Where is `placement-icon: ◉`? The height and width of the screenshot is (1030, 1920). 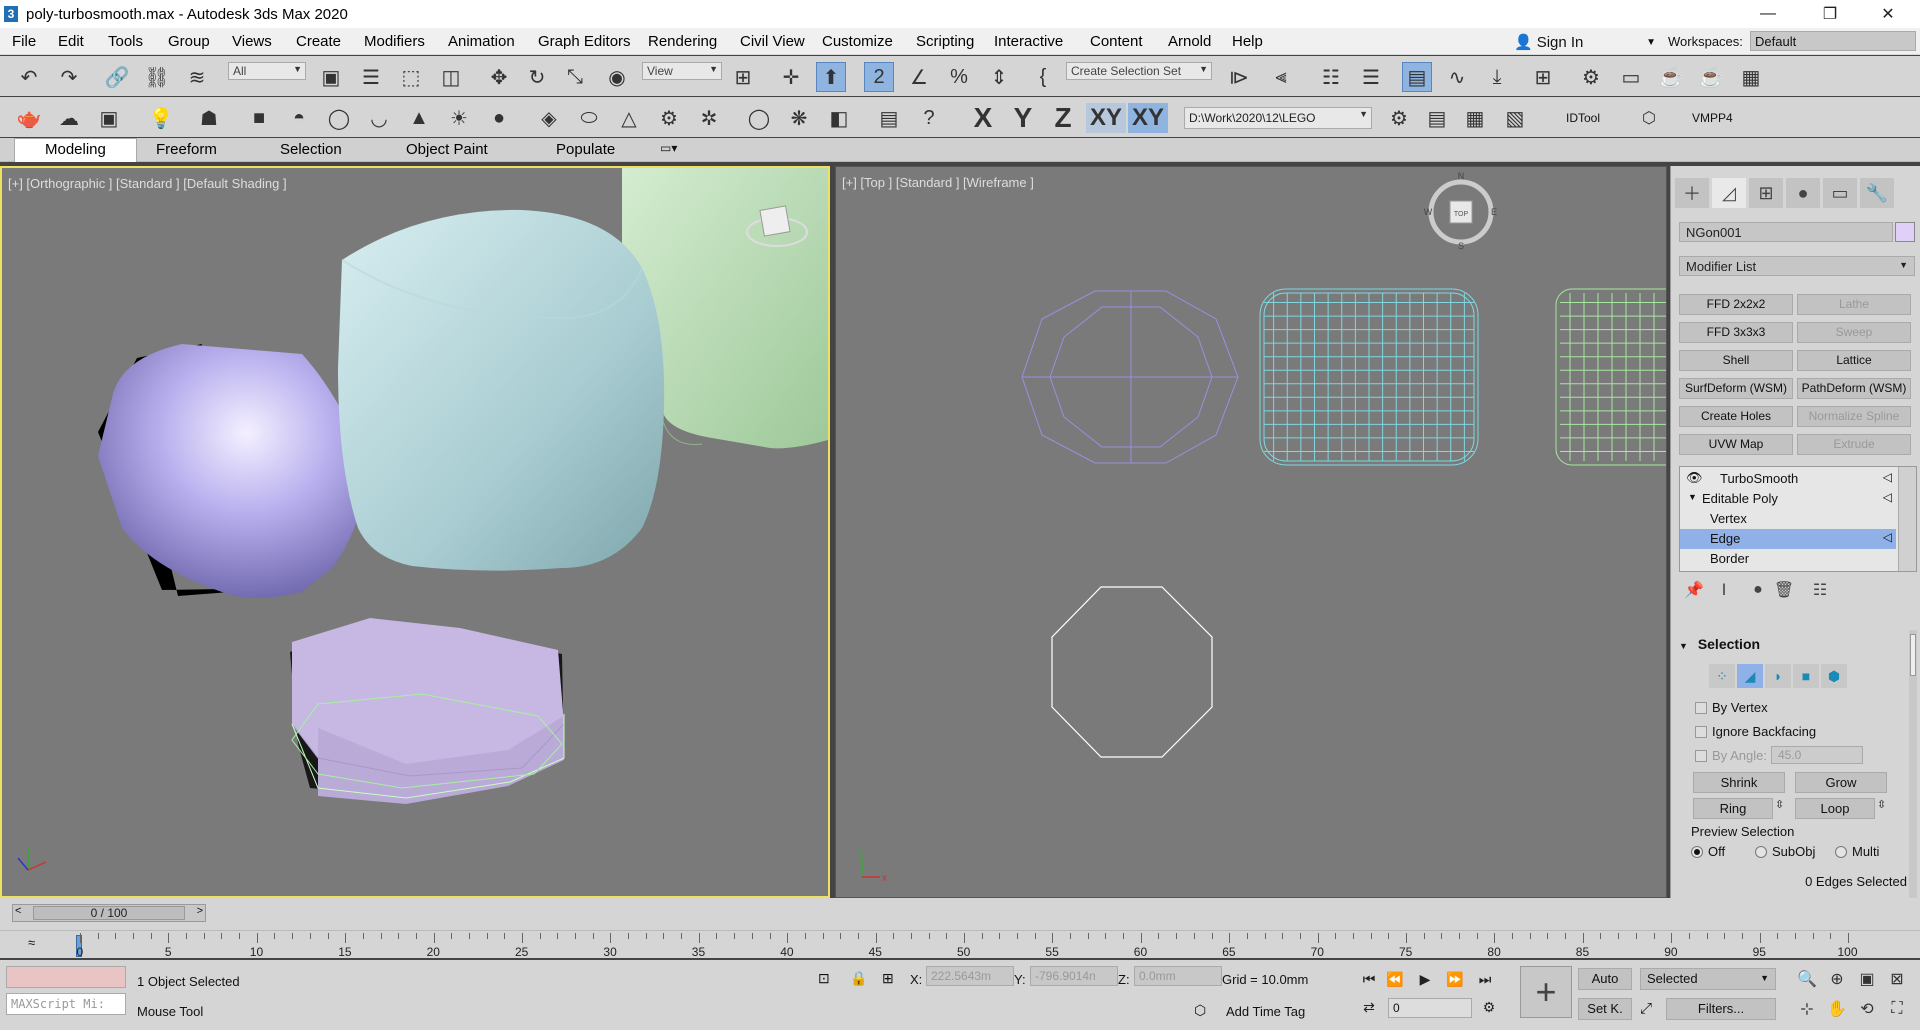
placement-icon: ◉ is located at coordinates (617, 77).